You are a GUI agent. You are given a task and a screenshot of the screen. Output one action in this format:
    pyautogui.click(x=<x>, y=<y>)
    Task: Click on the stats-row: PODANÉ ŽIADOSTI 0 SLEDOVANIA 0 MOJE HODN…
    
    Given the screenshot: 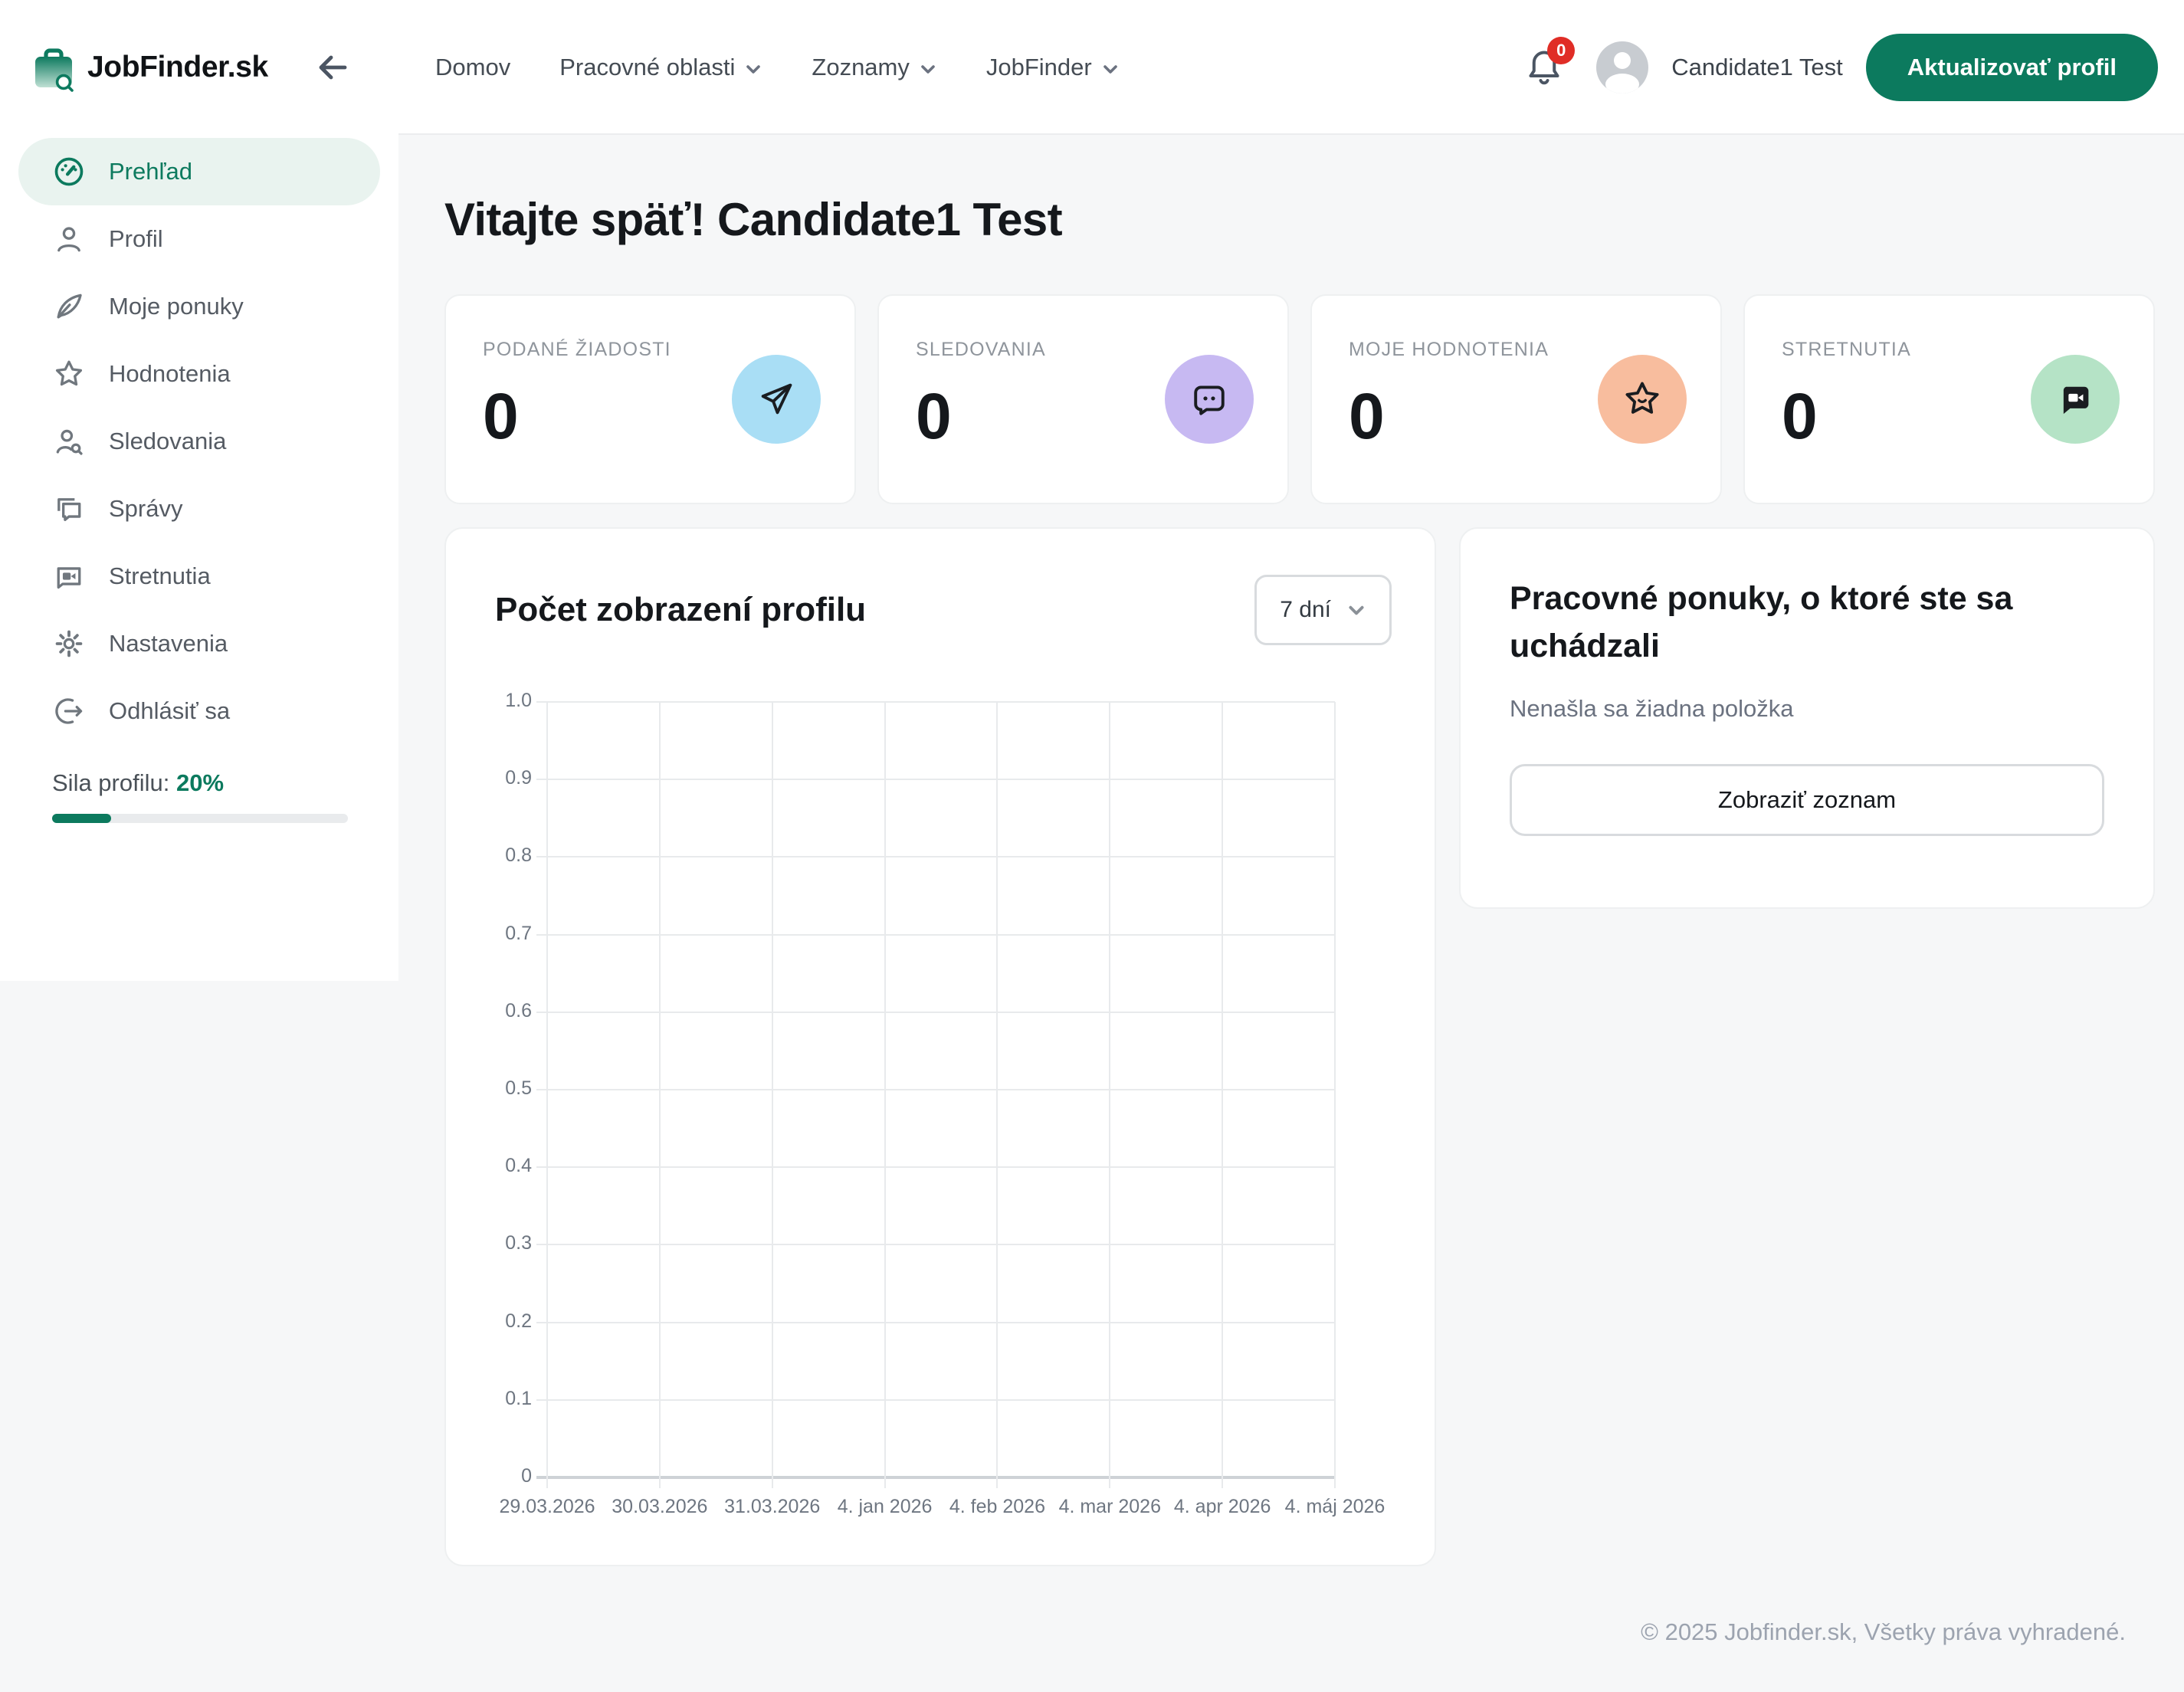 What is the action you would take?
    pyautogui.click(x=1299, y=399)
    